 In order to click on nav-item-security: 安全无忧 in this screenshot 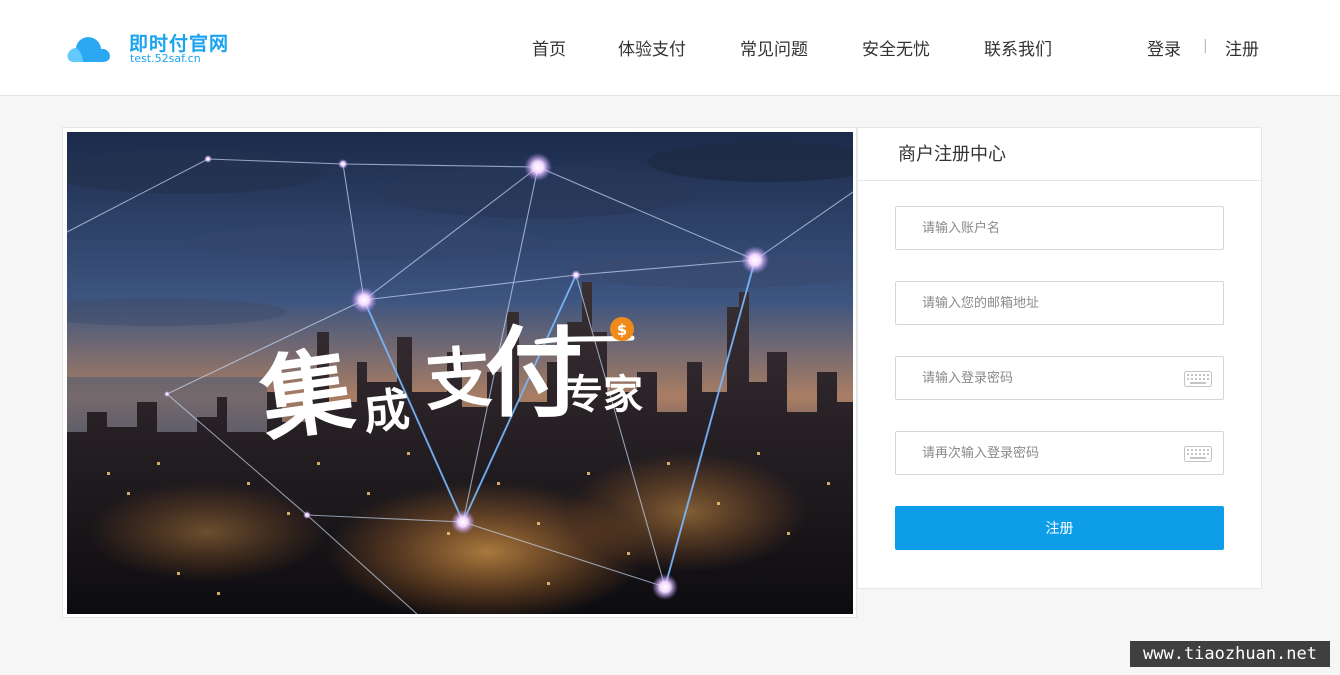, I will do `click(896, 47)`.